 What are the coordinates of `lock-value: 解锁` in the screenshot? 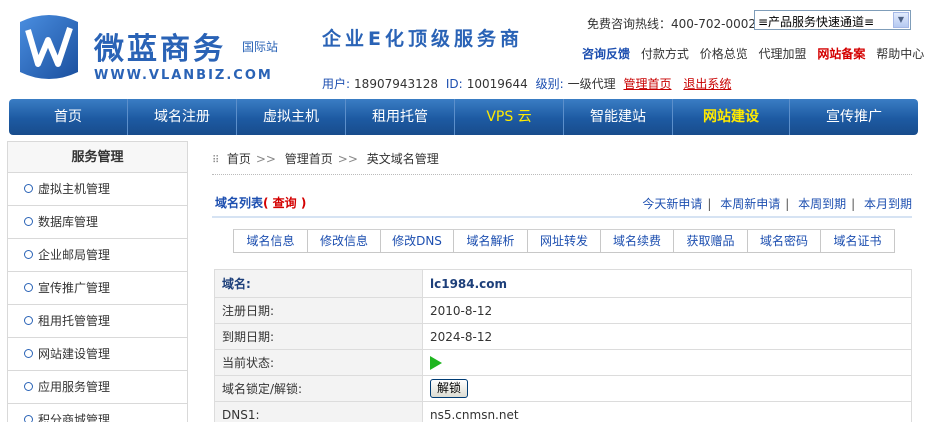 It's located at (667, 388).